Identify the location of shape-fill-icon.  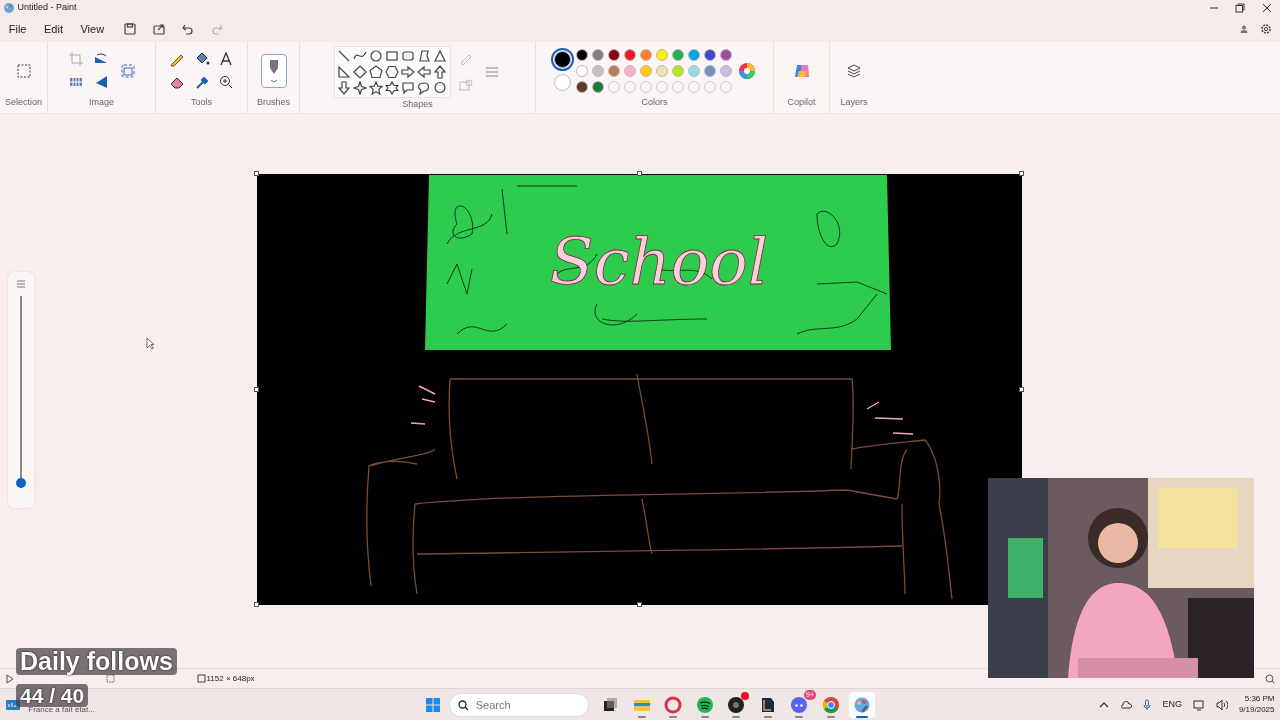
(466, 84).